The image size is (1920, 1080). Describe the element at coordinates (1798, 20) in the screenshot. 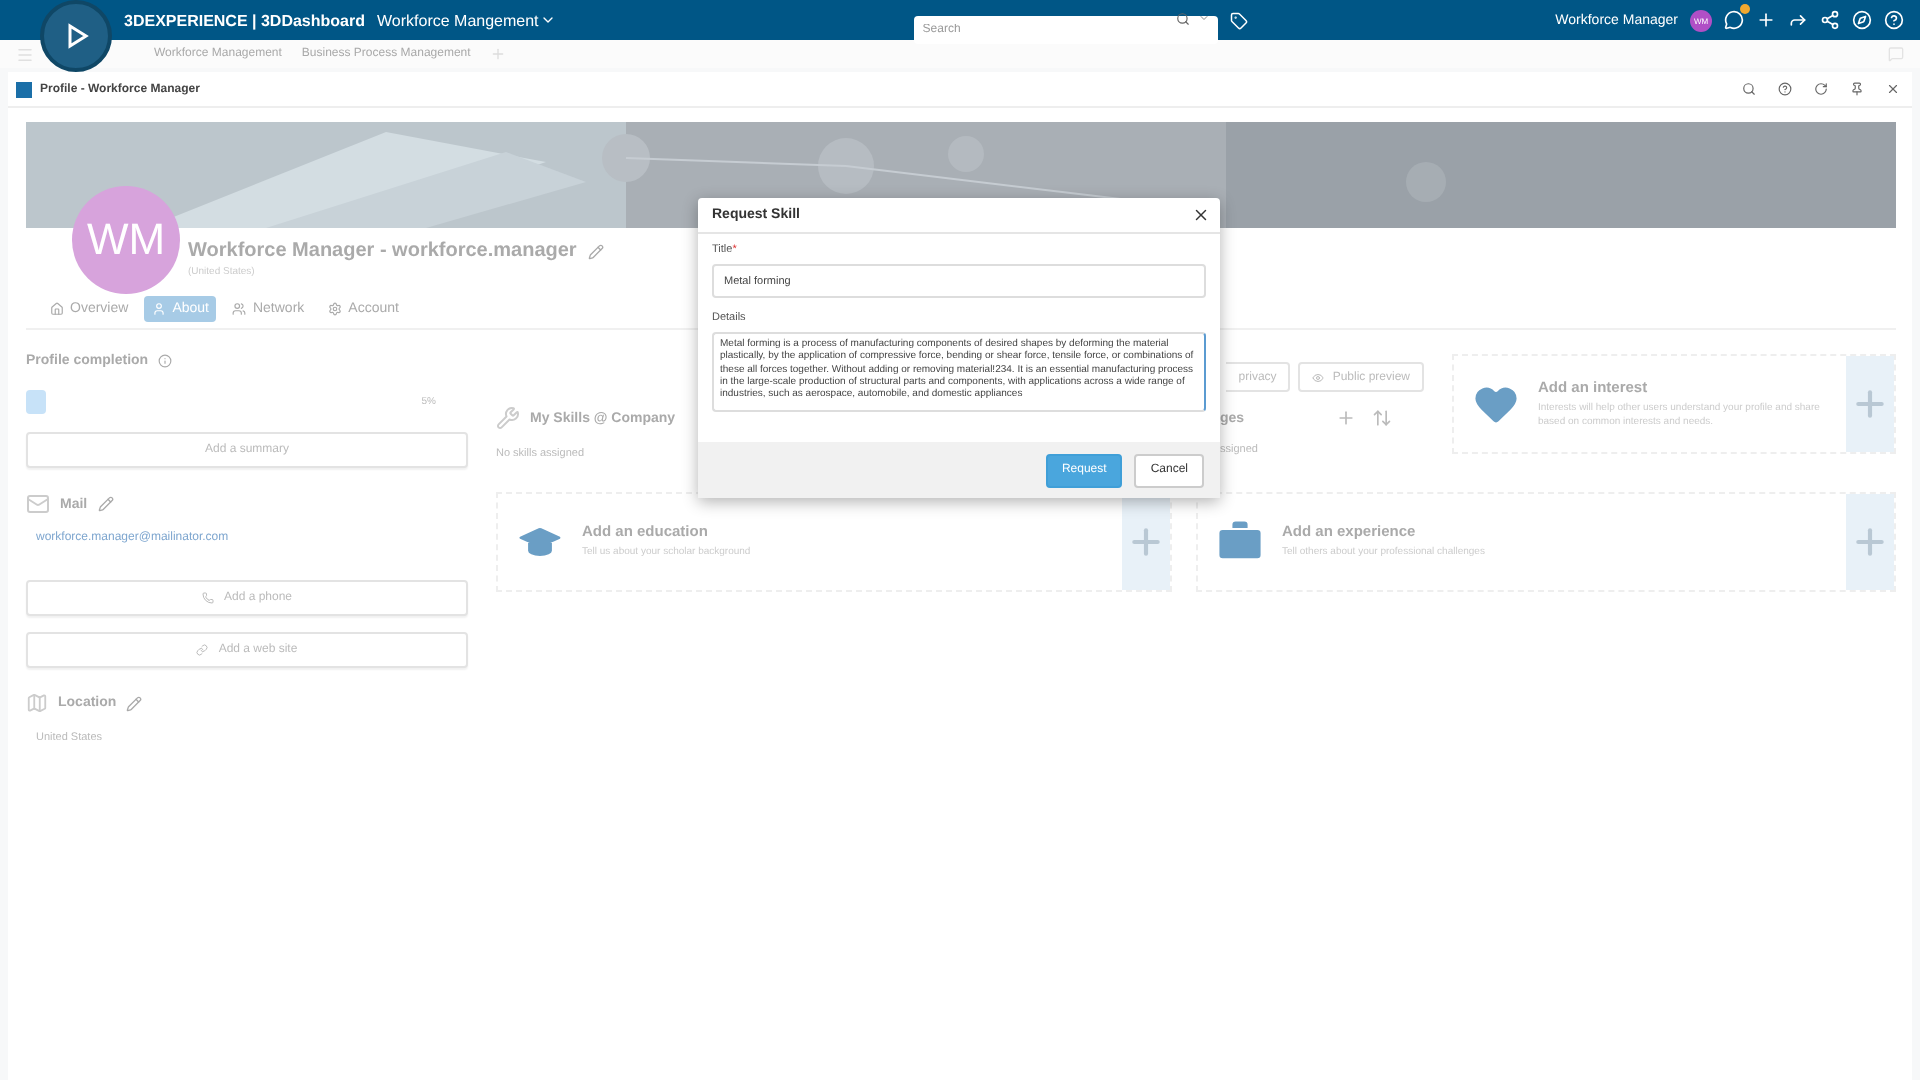

I see `share-icon` at that location.